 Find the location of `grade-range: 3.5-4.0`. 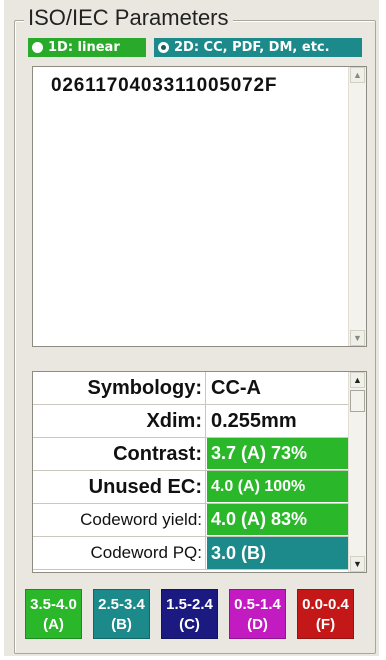

grade-range: 3.5-4.0 is located at coordinates (53, 604).